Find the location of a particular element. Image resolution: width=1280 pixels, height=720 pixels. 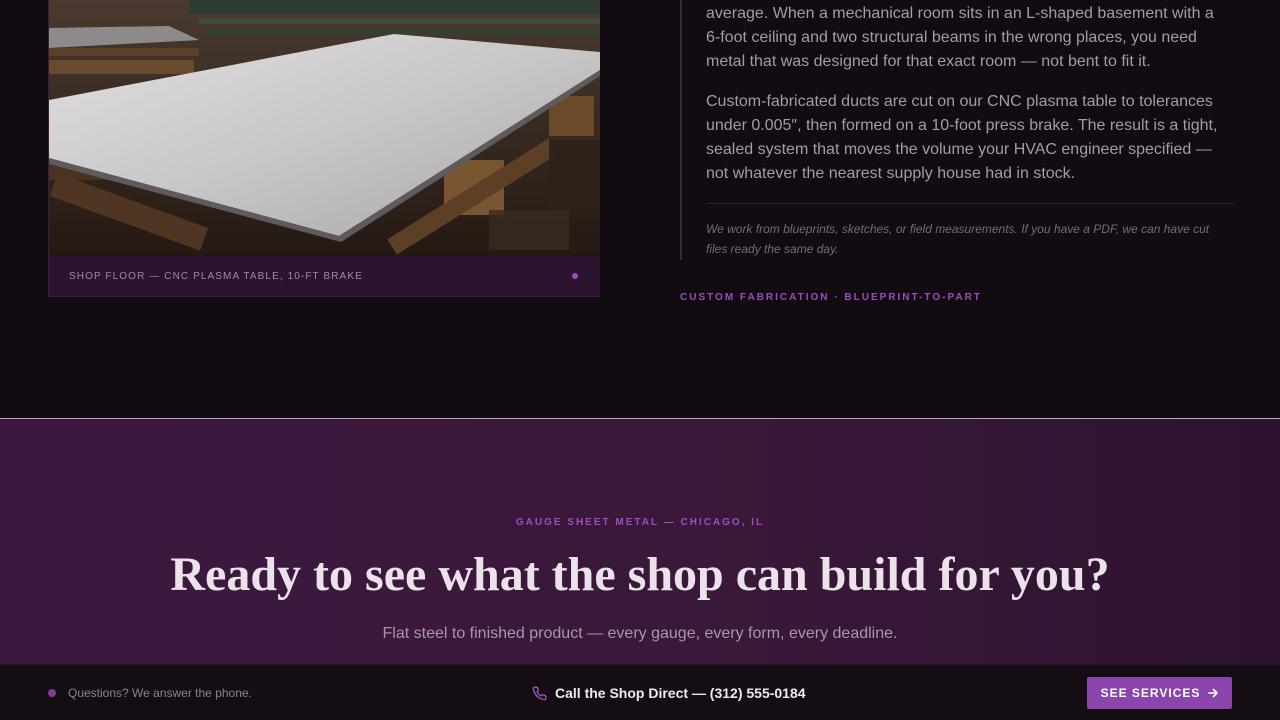

call-shop-link: Call the Shop Direct — (312) 555-0184 is located at coordinates (669, 692).